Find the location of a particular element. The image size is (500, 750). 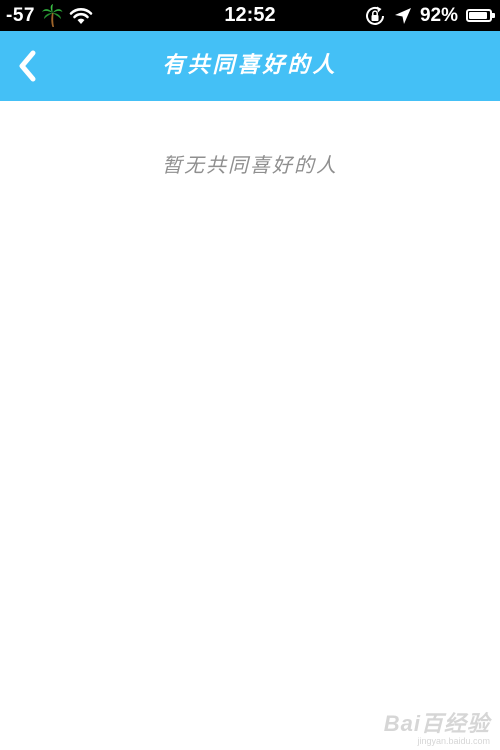

watermark: Bai百经验 jingyan.baidu.com is located at coordinates (436, 729).